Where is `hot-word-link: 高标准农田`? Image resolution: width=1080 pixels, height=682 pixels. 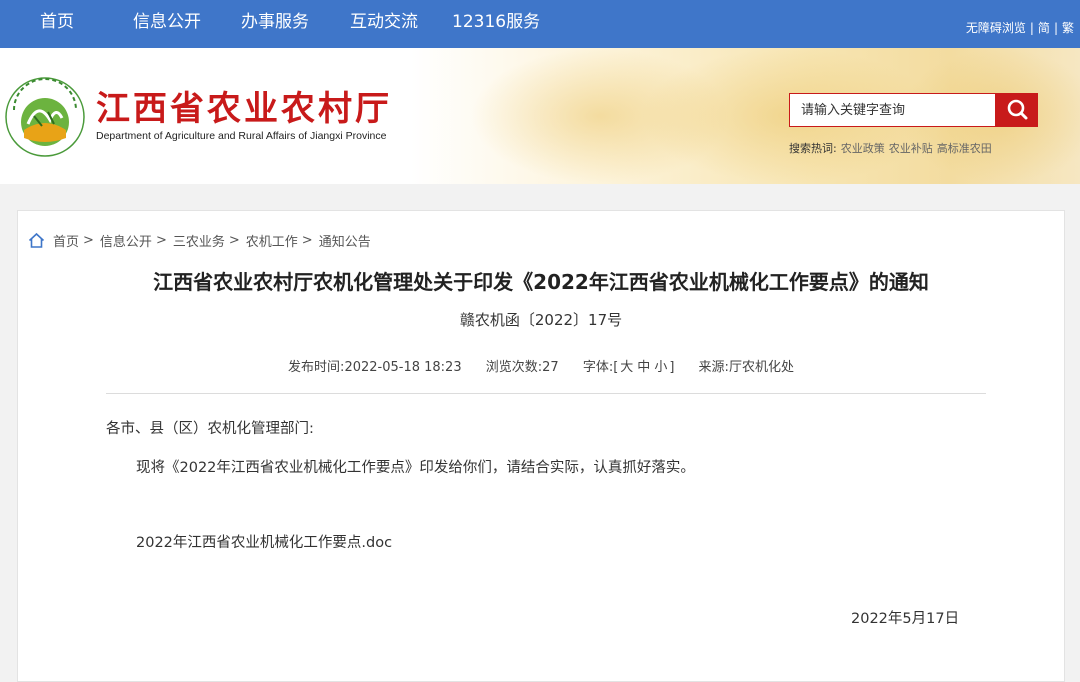
hot-word-link: 高标准农田 is located at coordinates (964, 148).